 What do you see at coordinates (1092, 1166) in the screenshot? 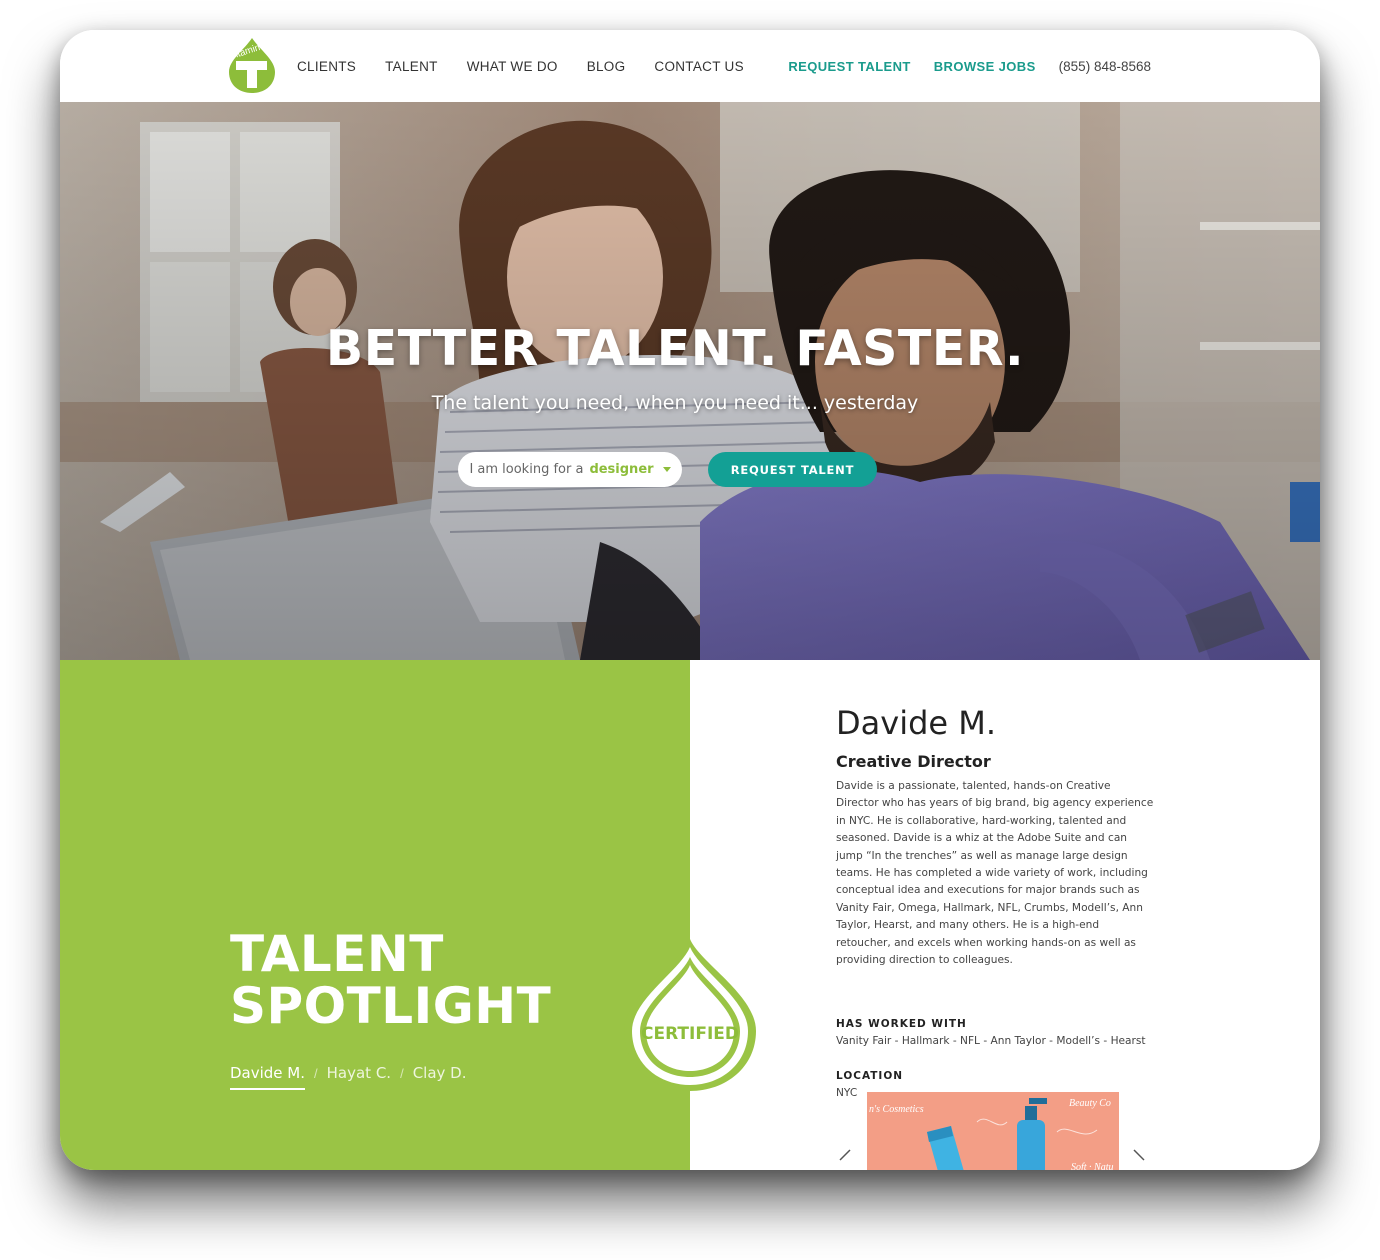
I see `portfolio-text-3: Soft · Natu` at bounding box center [1092, 1166].